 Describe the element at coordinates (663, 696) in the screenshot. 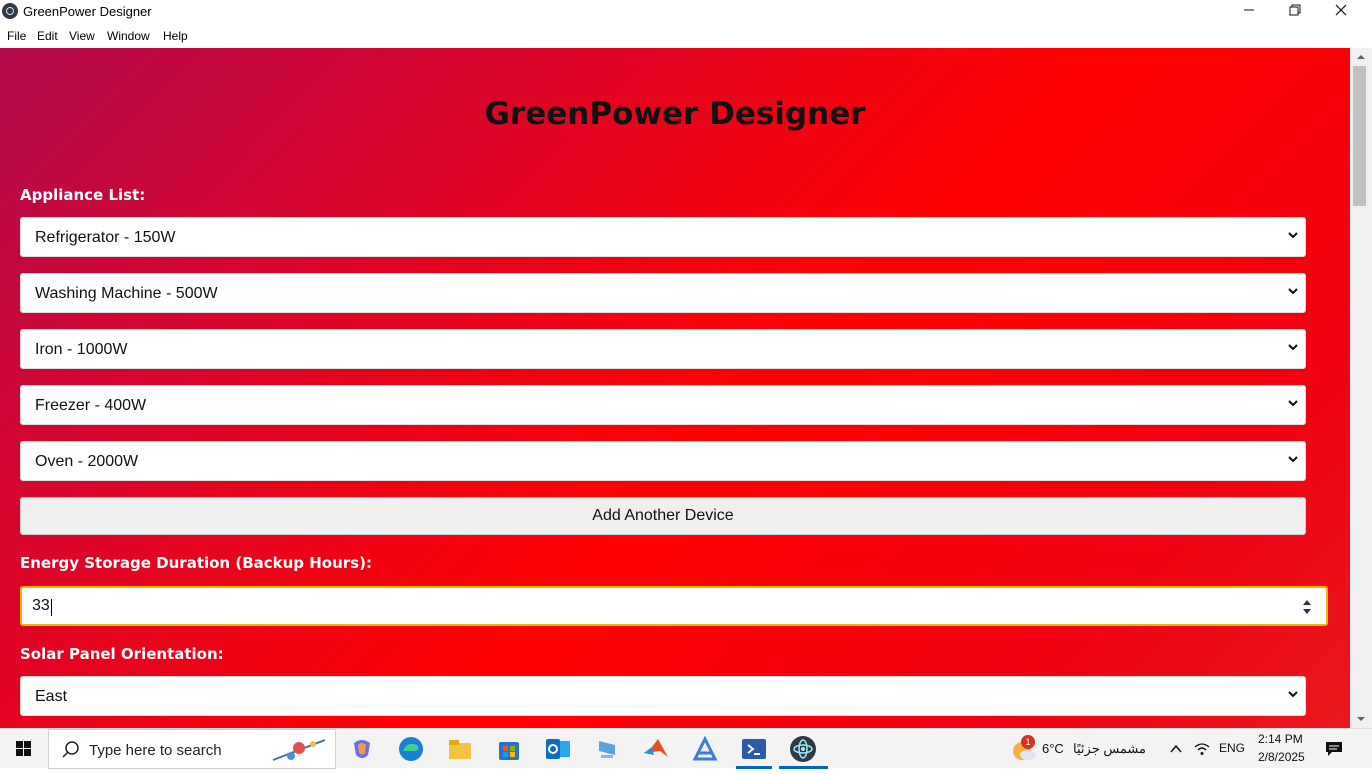

I see `orientation-select: East` at that location.